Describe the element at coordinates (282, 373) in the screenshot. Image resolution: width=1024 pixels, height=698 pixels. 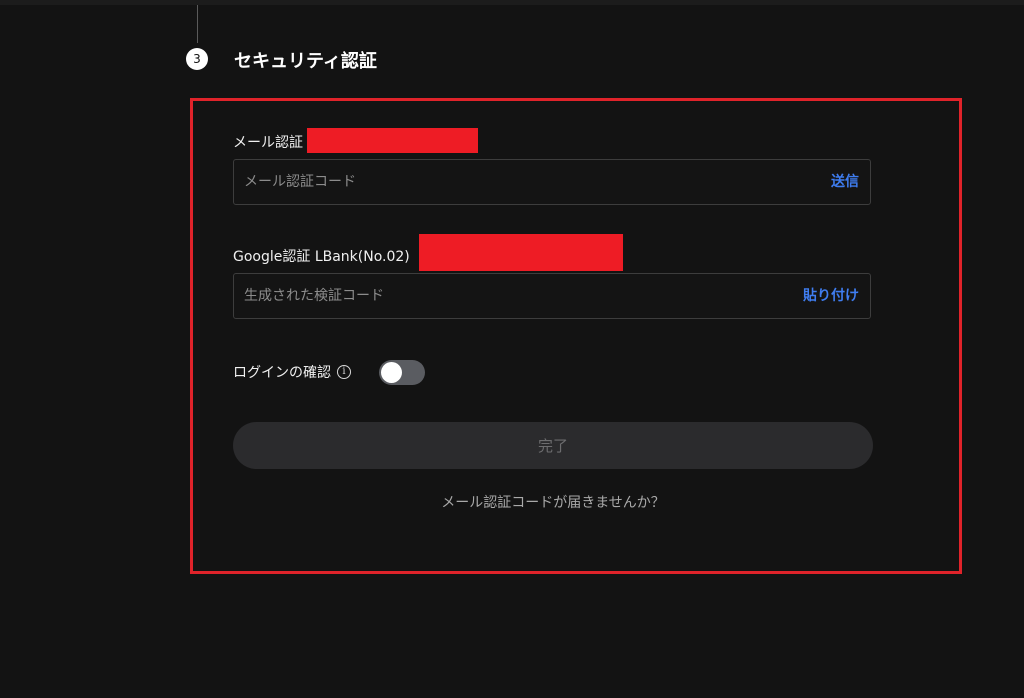
I see `login-confirm-label: ログインの確認` at that location.